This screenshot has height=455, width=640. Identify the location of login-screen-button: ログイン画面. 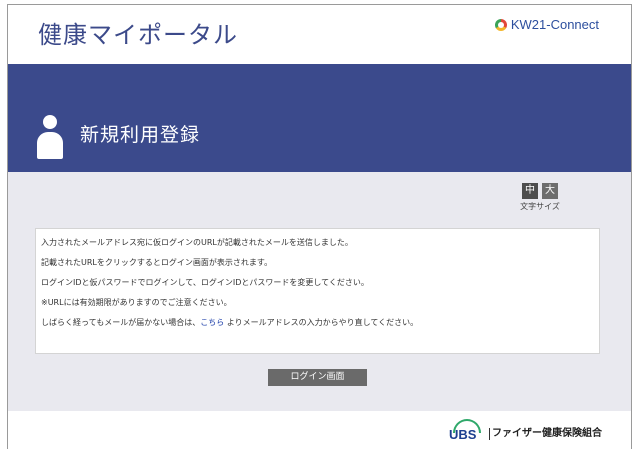
(317, 377).